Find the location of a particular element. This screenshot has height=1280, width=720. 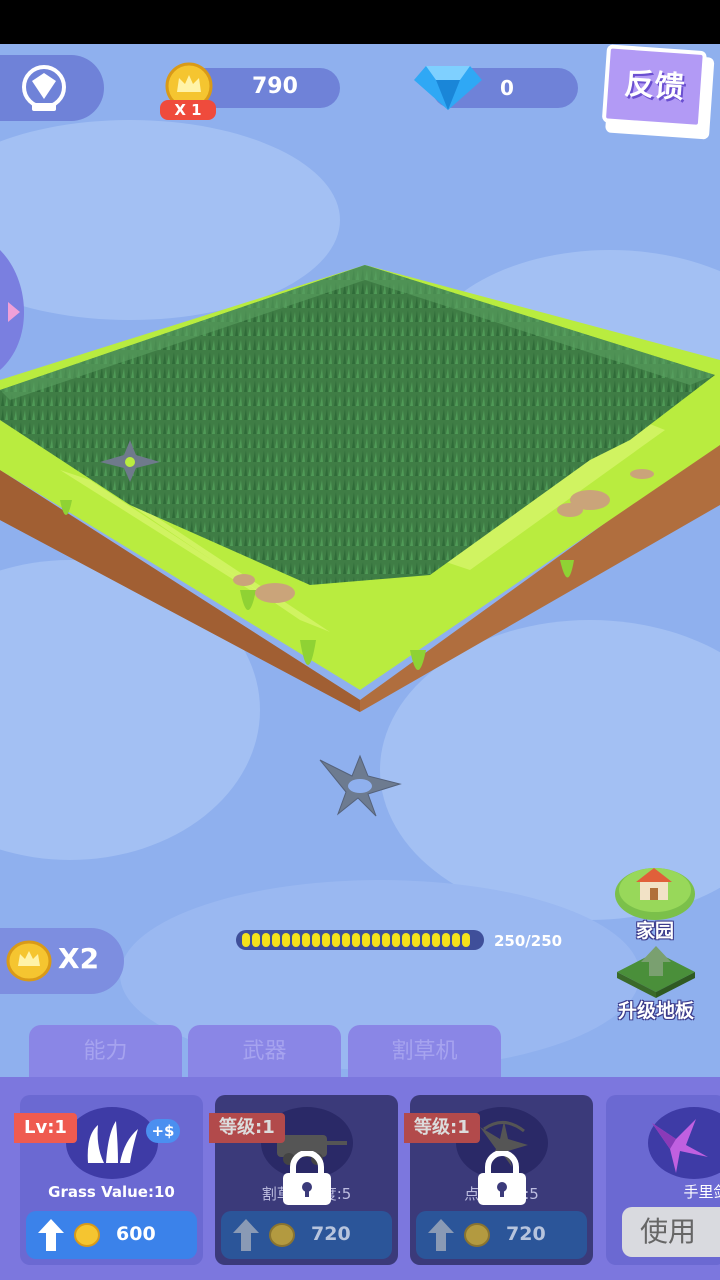

trophy-badge-icon is located at coordinates (44, 88).